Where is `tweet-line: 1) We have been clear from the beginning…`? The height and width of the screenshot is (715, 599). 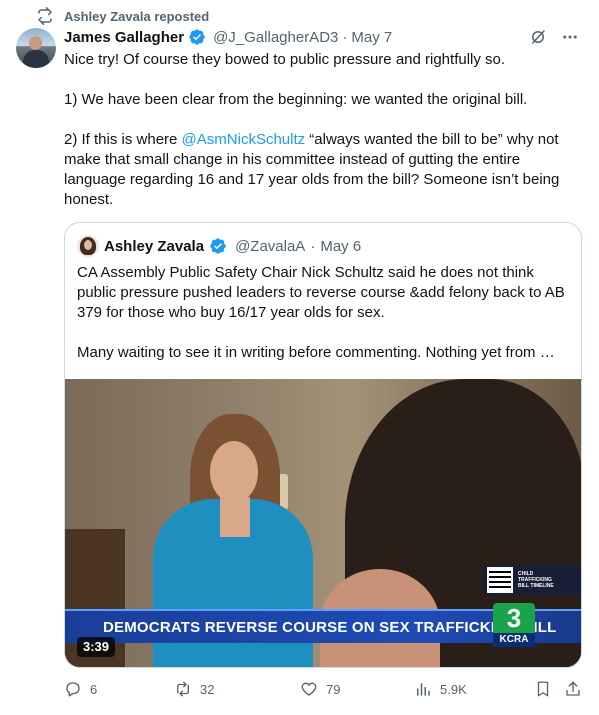 tweet-line: 1) We have been clear from the beginning… is located at coordinates (296, 99).